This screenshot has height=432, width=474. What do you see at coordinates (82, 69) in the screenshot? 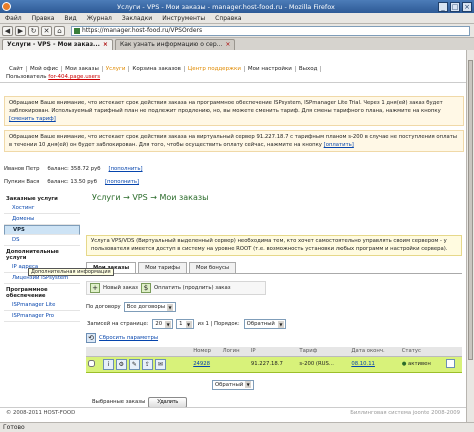
I see `nav-my-orders: Мои заказы` at bounding box center [82, 69].